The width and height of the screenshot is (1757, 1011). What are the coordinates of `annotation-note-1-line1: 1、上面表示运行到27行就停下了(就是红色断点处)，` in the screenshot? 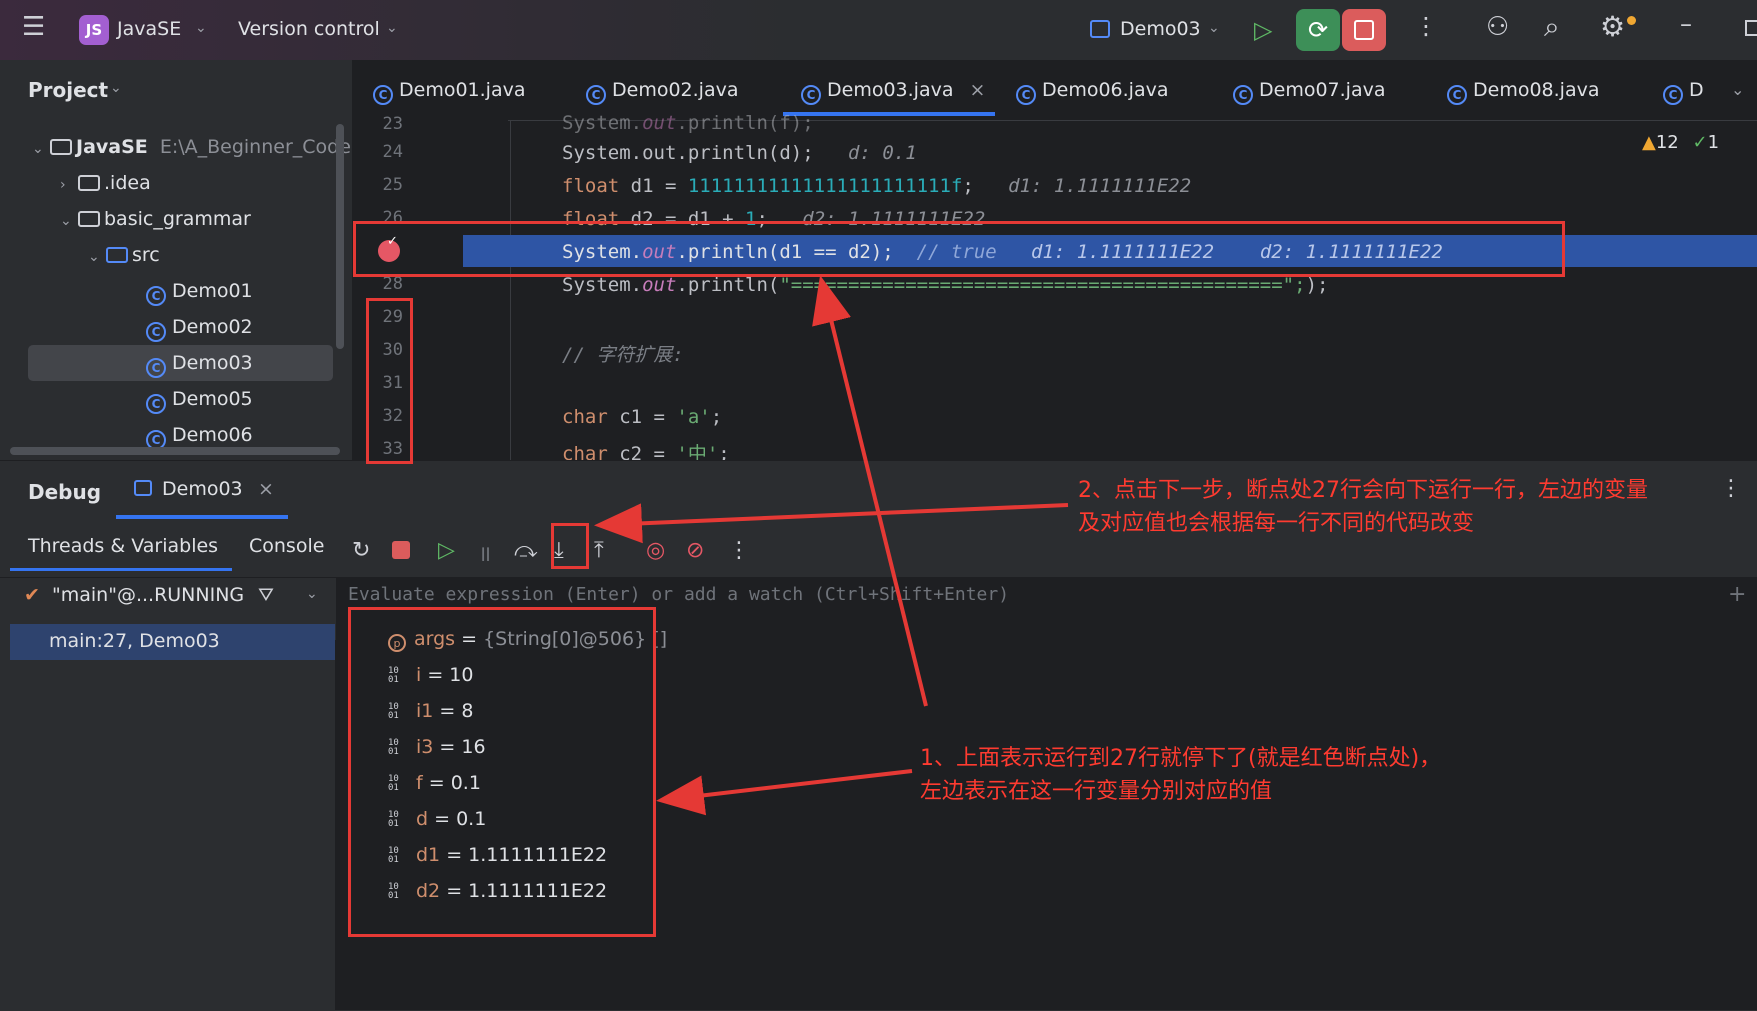 It's located at (1181, 758).